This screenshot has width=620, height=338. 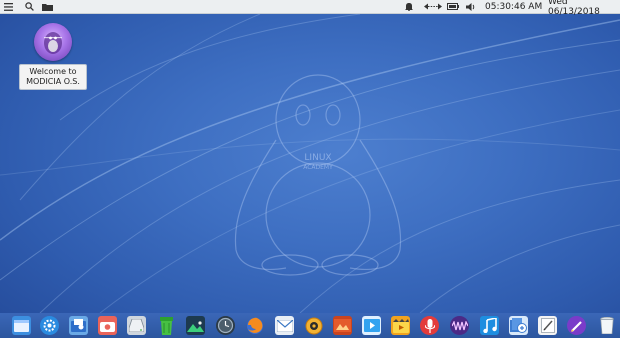 What do you see at coordinates (606, 325) in the screenshot?
I see `trash-icon` at bounding box center [606, 325].